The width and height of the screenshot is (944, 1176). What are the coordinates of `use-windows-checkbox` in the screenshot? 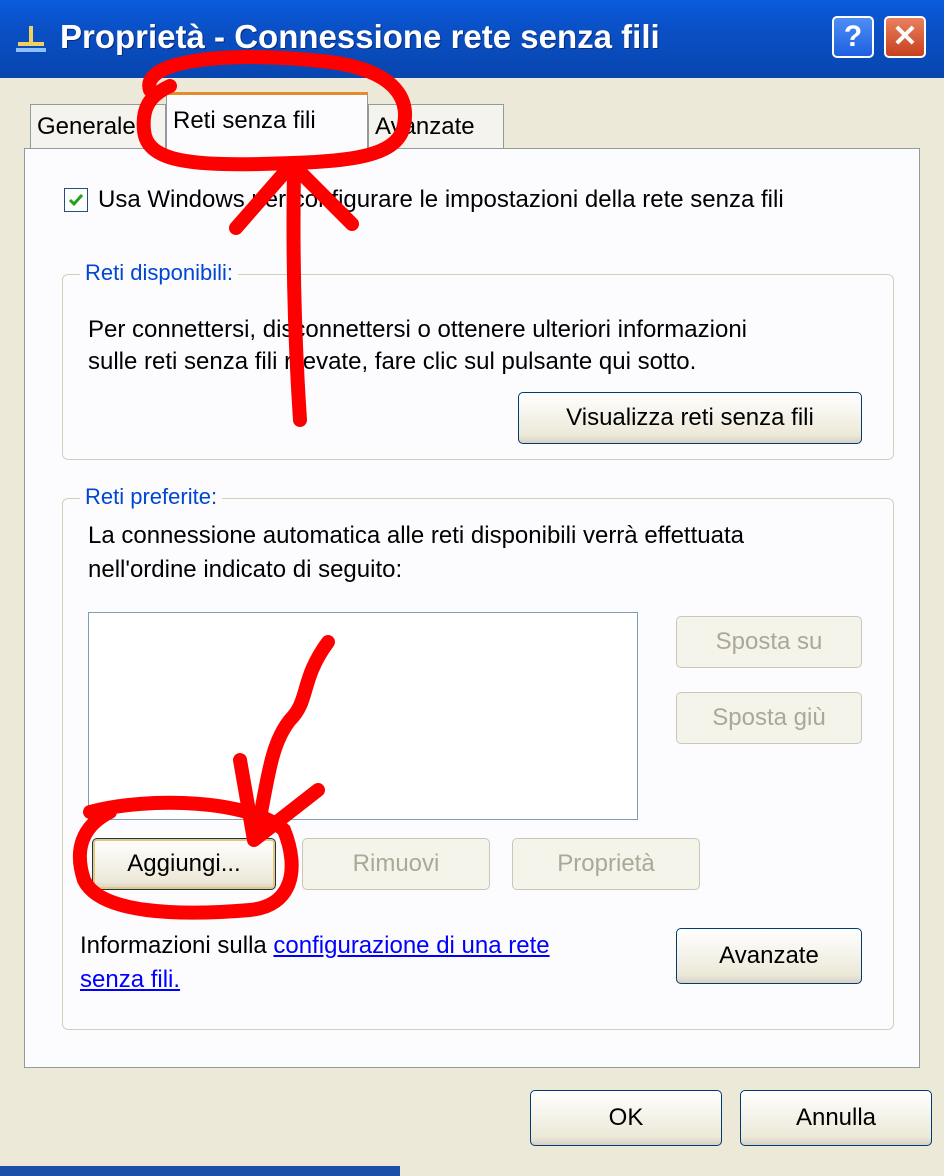 It's located at (76, 200).